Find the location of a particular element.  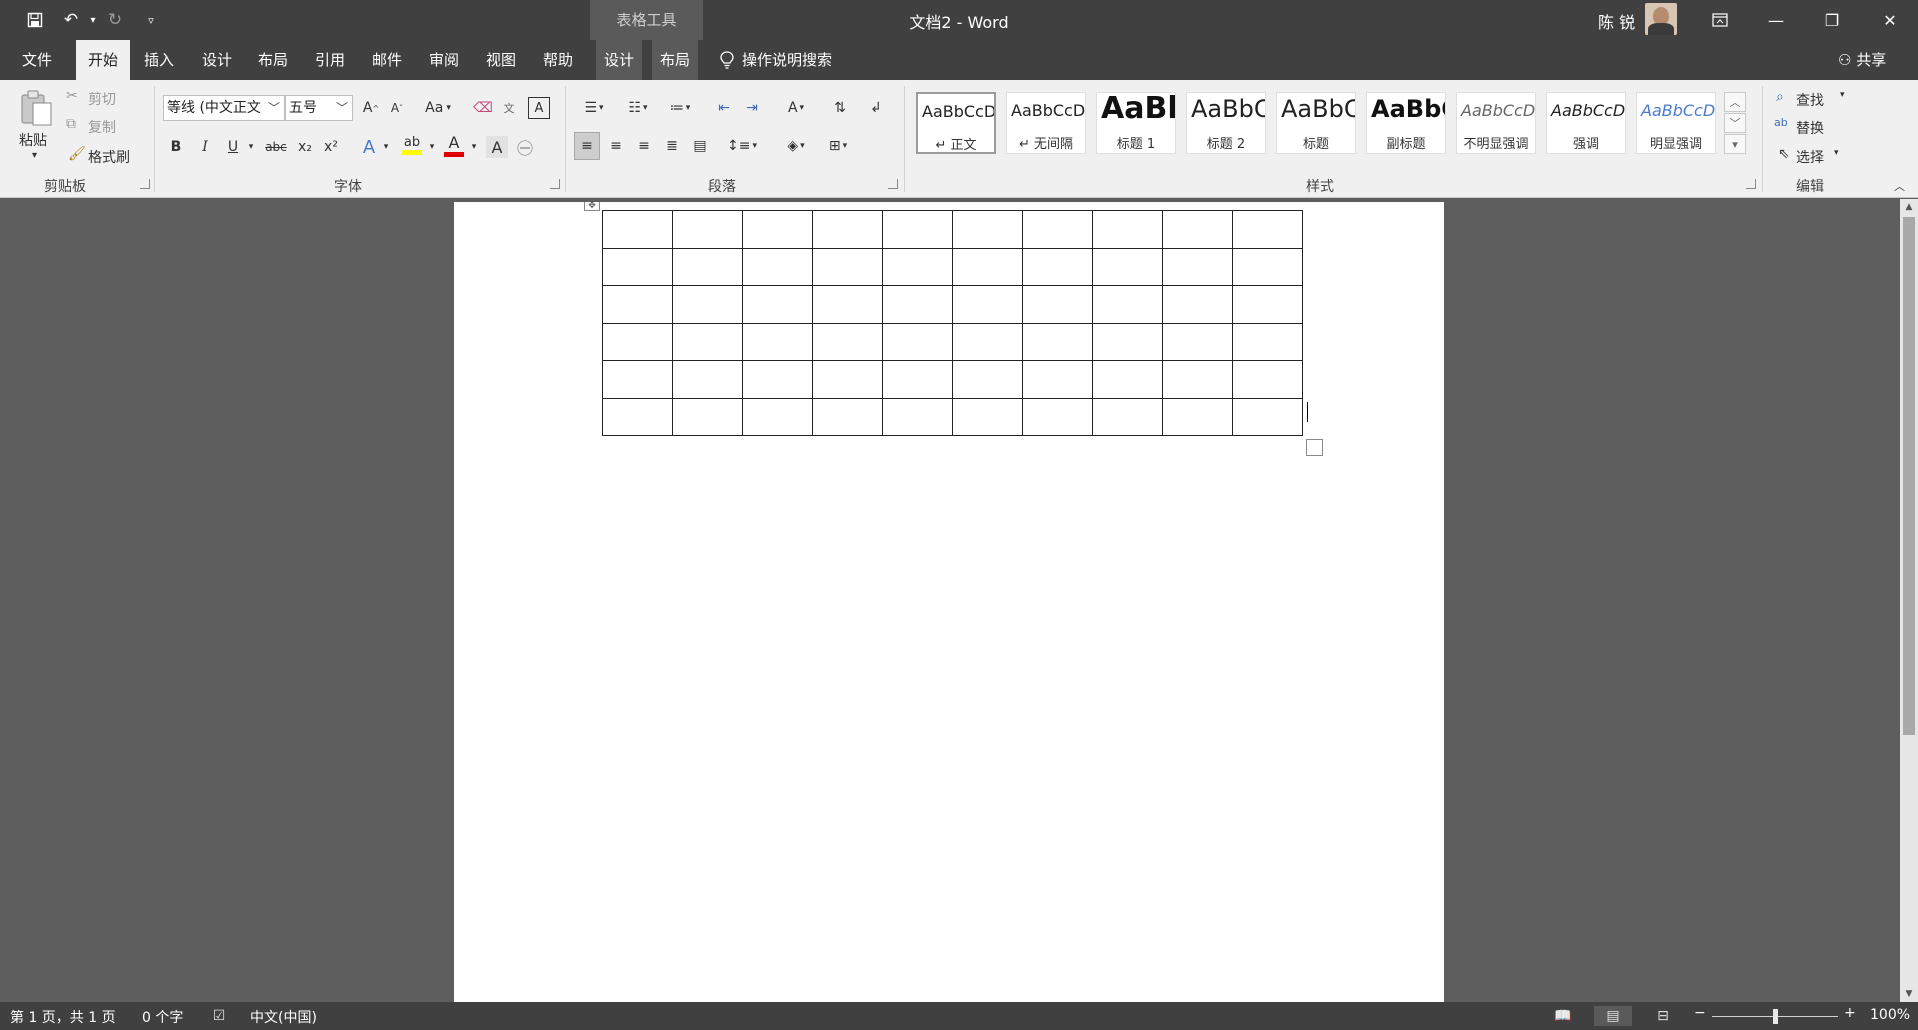

table-move-handle-icon: ✥ is located at coordinates (592, 206).